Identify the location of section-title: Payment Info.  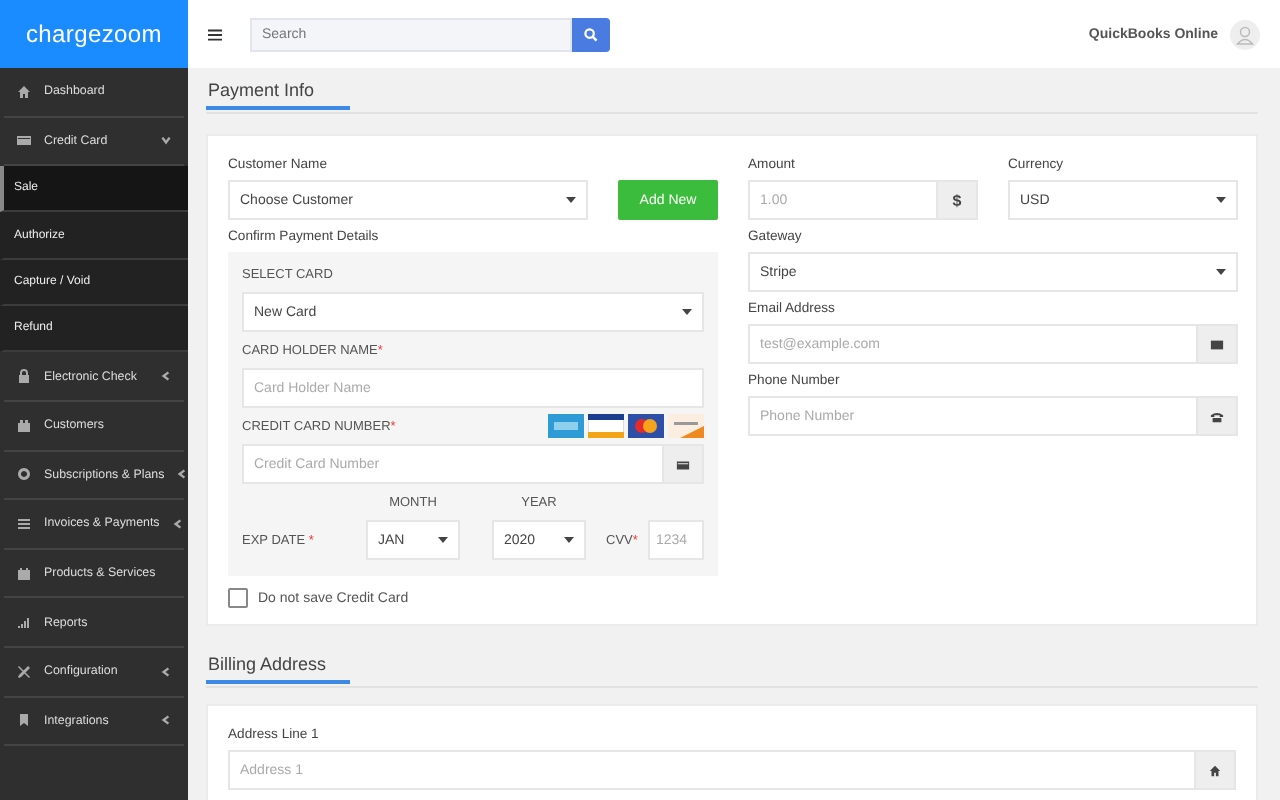
(278, 95).